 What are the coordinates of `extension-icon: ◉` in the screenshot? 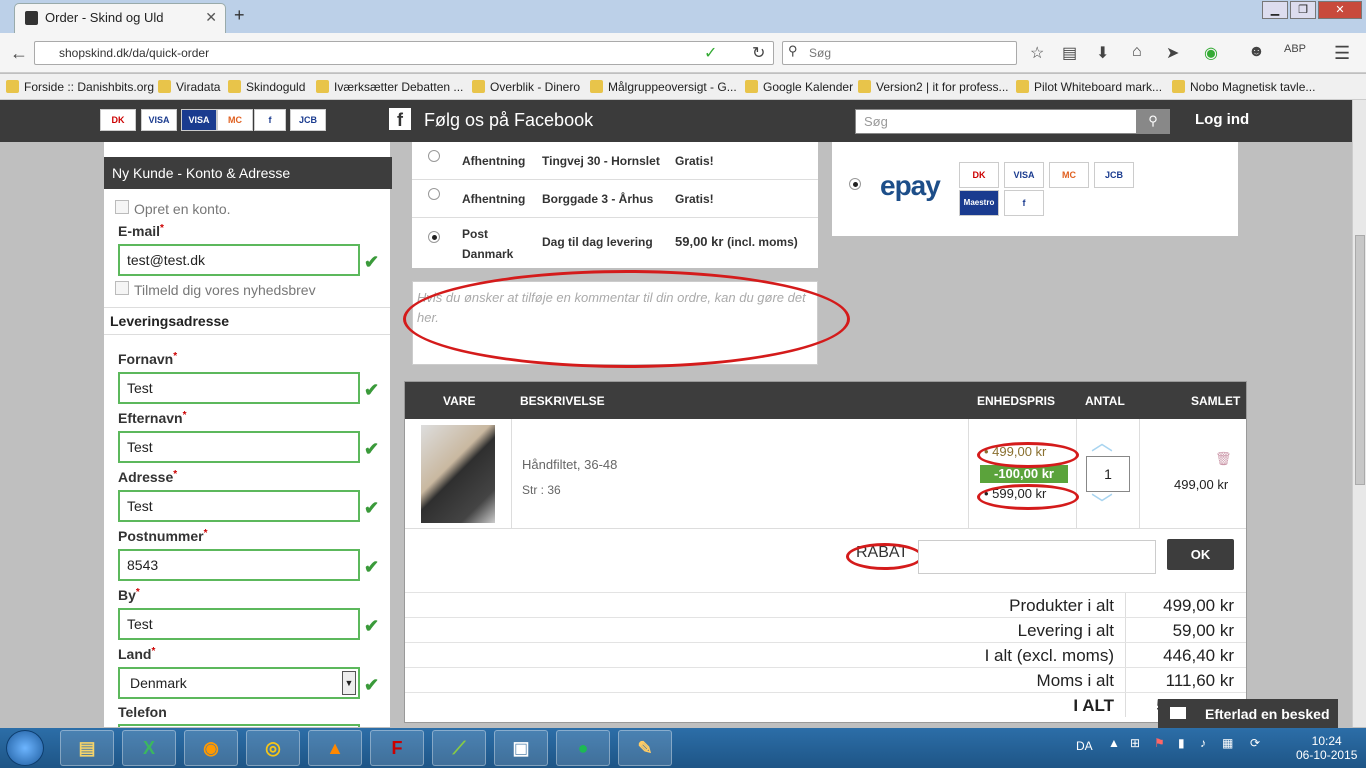 It's located at (1211, 53).